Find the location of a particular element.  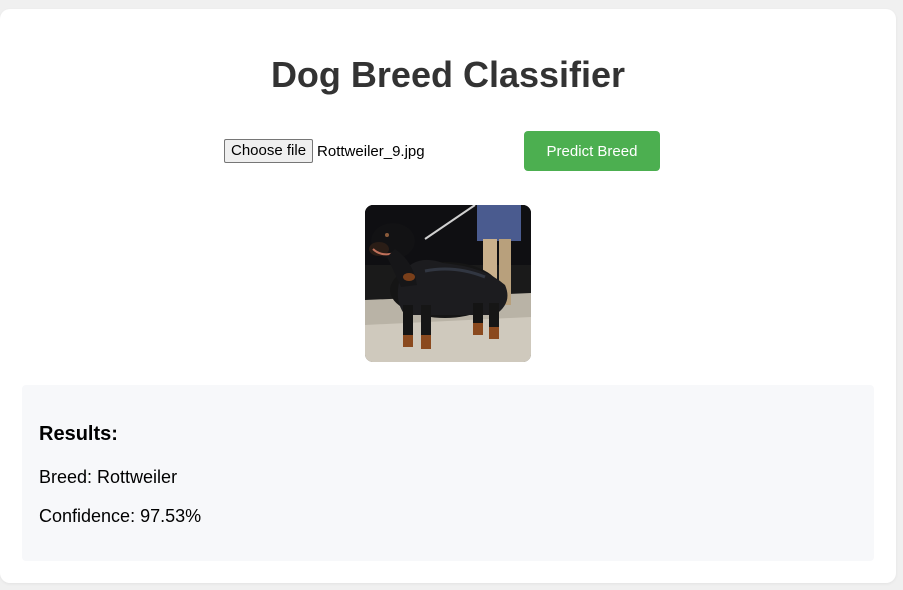

dog-preview-image is located at coordinates (448, 283).